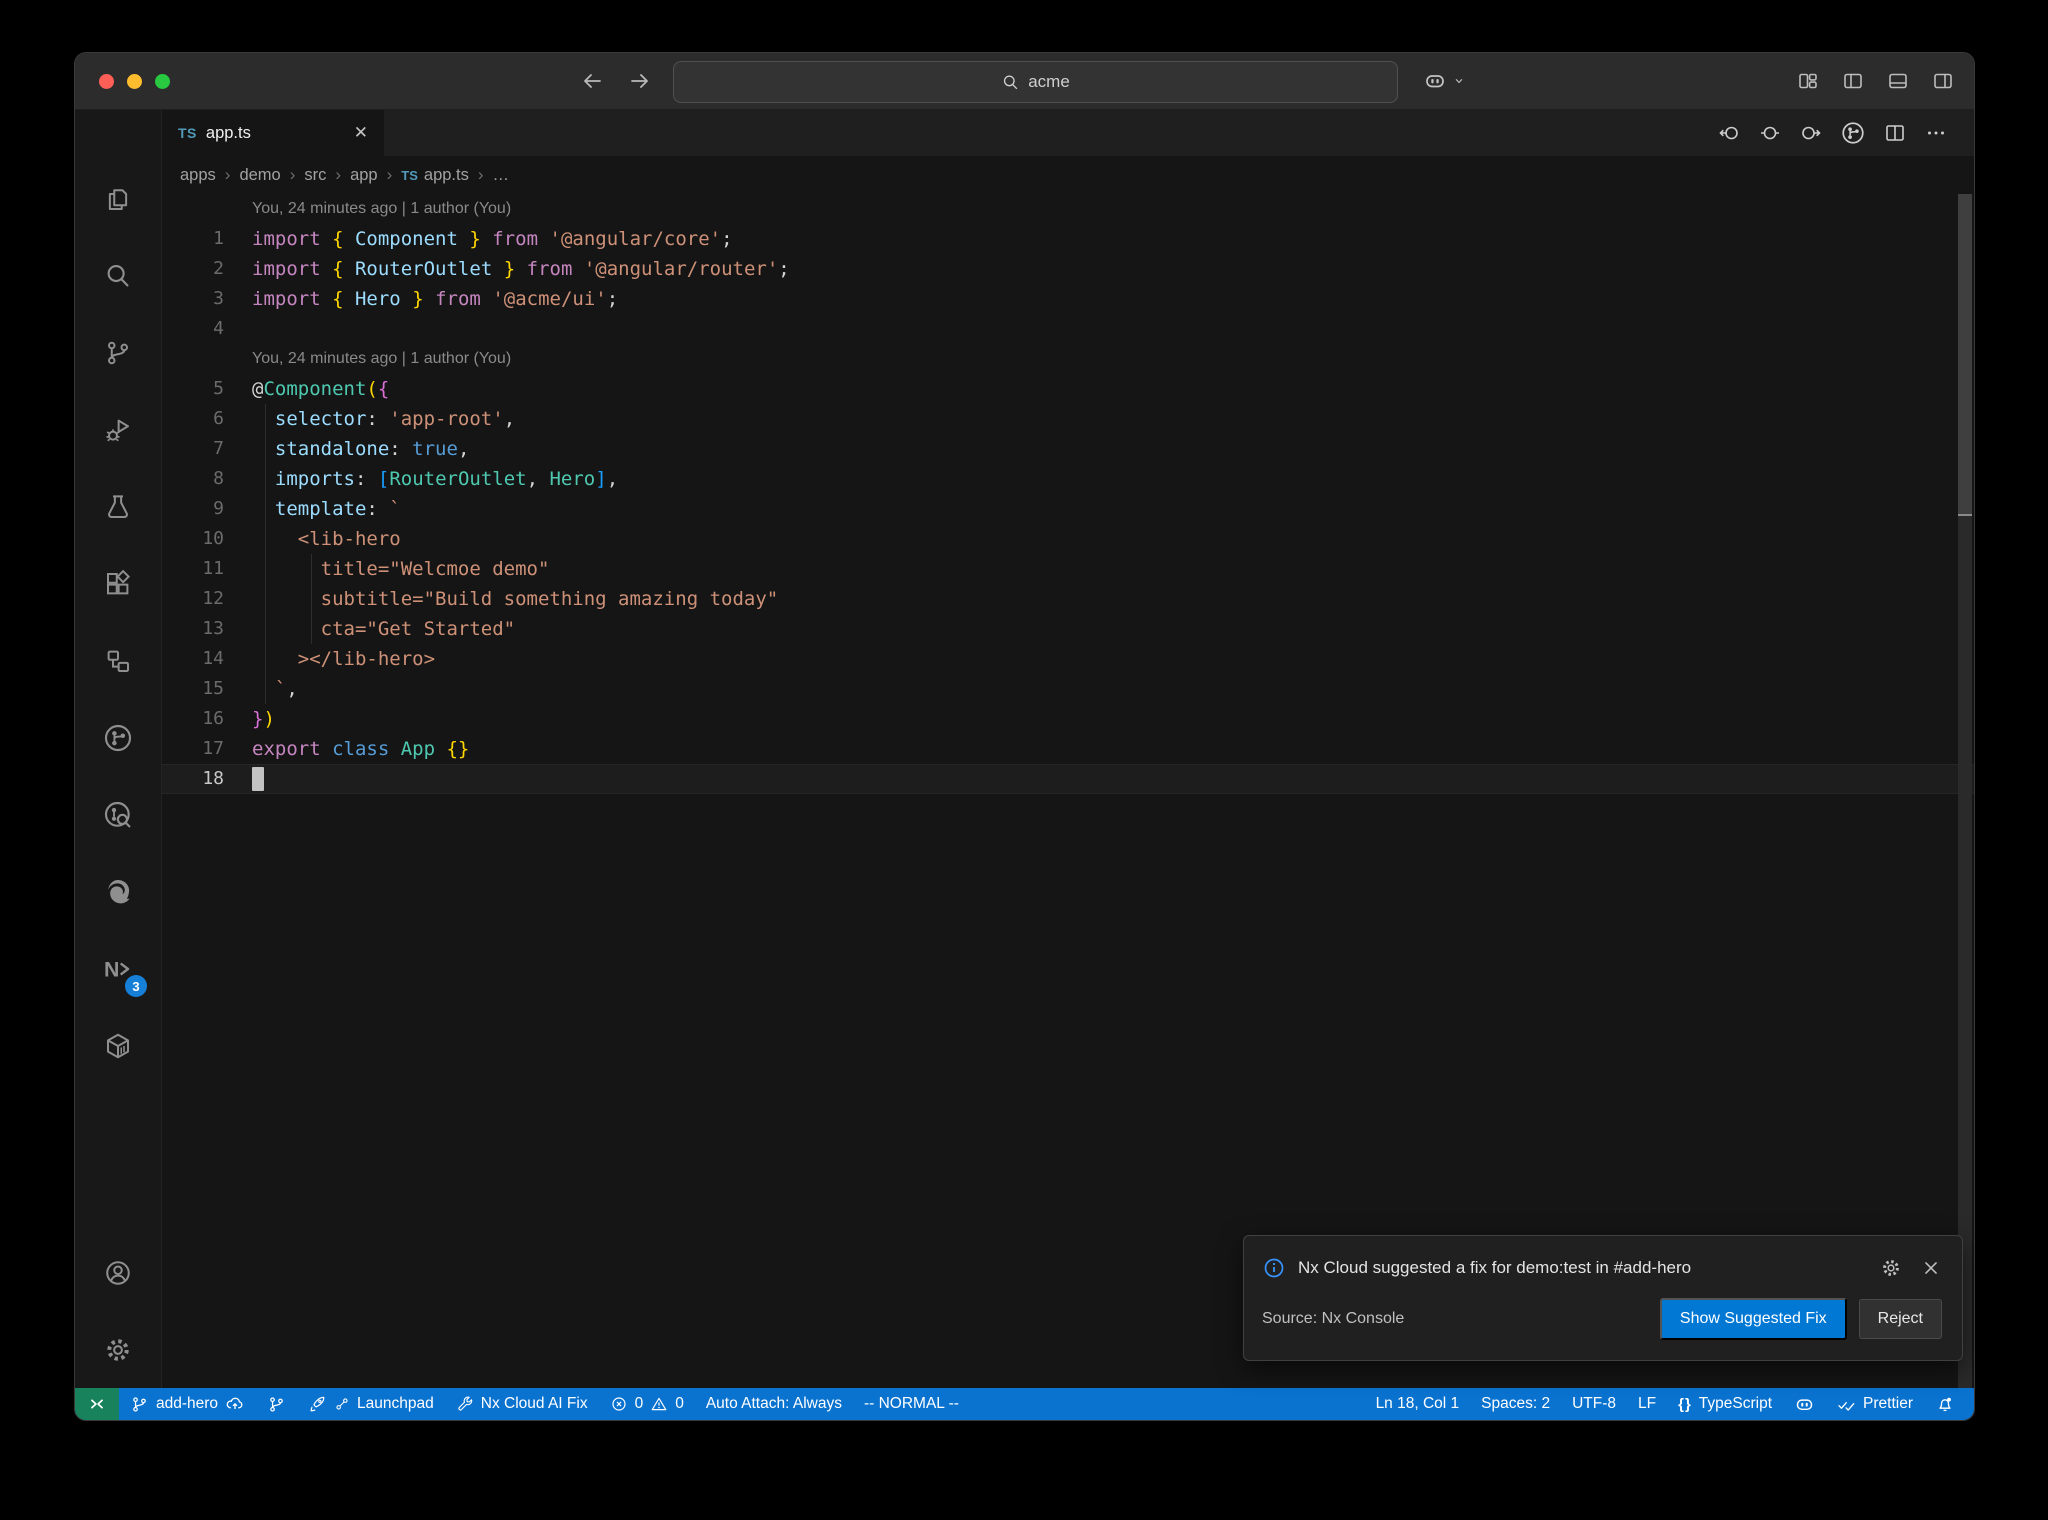  I want to click on line-number: 3, so click(207, 299).